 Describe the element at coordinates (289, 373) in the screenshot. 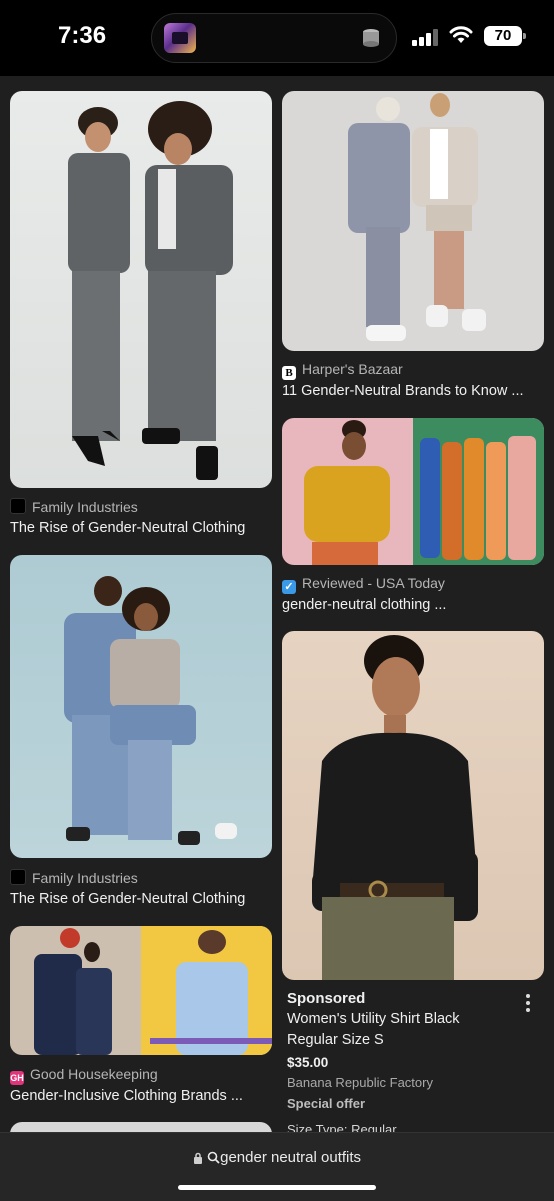

I see `harpers-bazaar-favicon-icon: B` at that location.